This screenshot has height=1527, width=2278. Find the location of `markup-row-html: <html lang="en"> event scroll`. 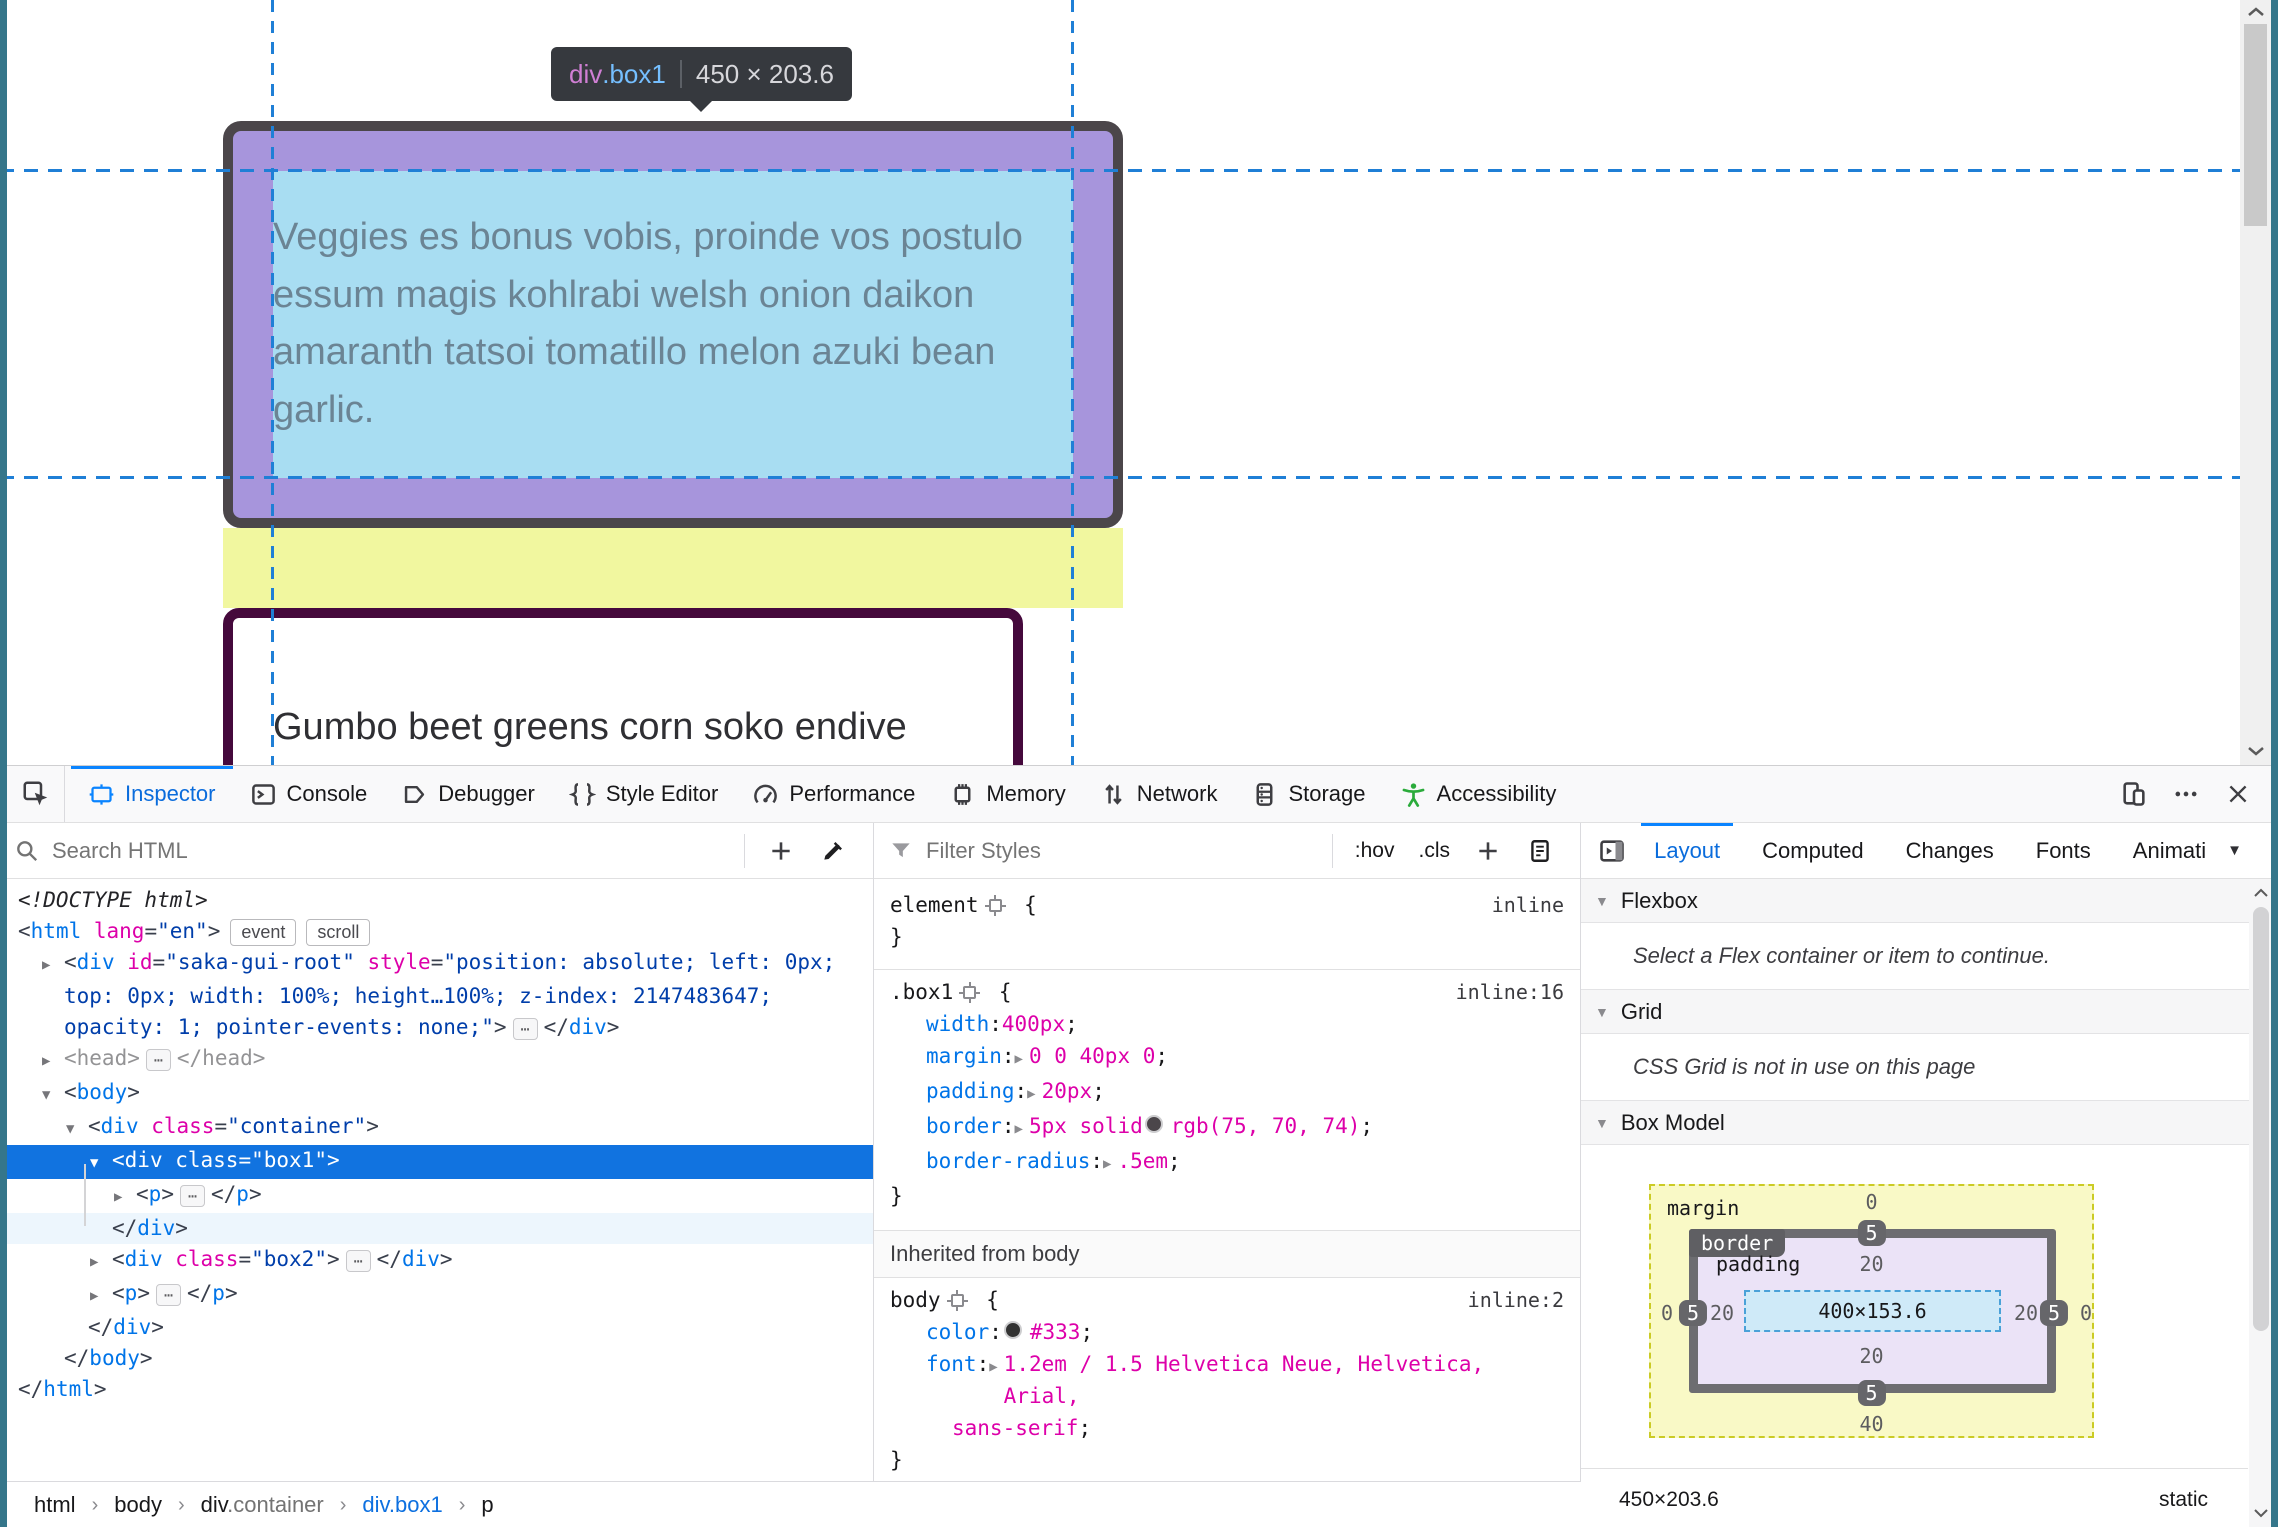

markup-row-html: <html lang="en"> event scroll is located at coordinates (436, 931).